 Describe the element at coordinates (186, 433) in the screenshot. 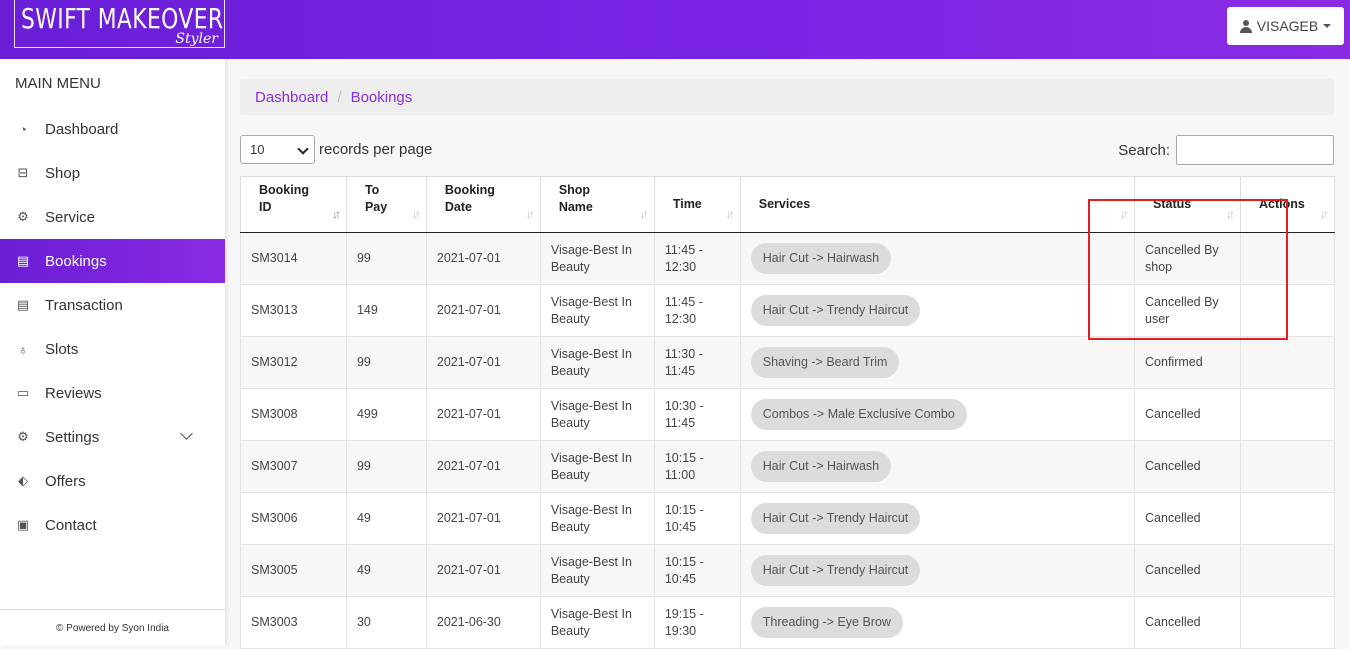

I see `chevron-down-icon` at that location.